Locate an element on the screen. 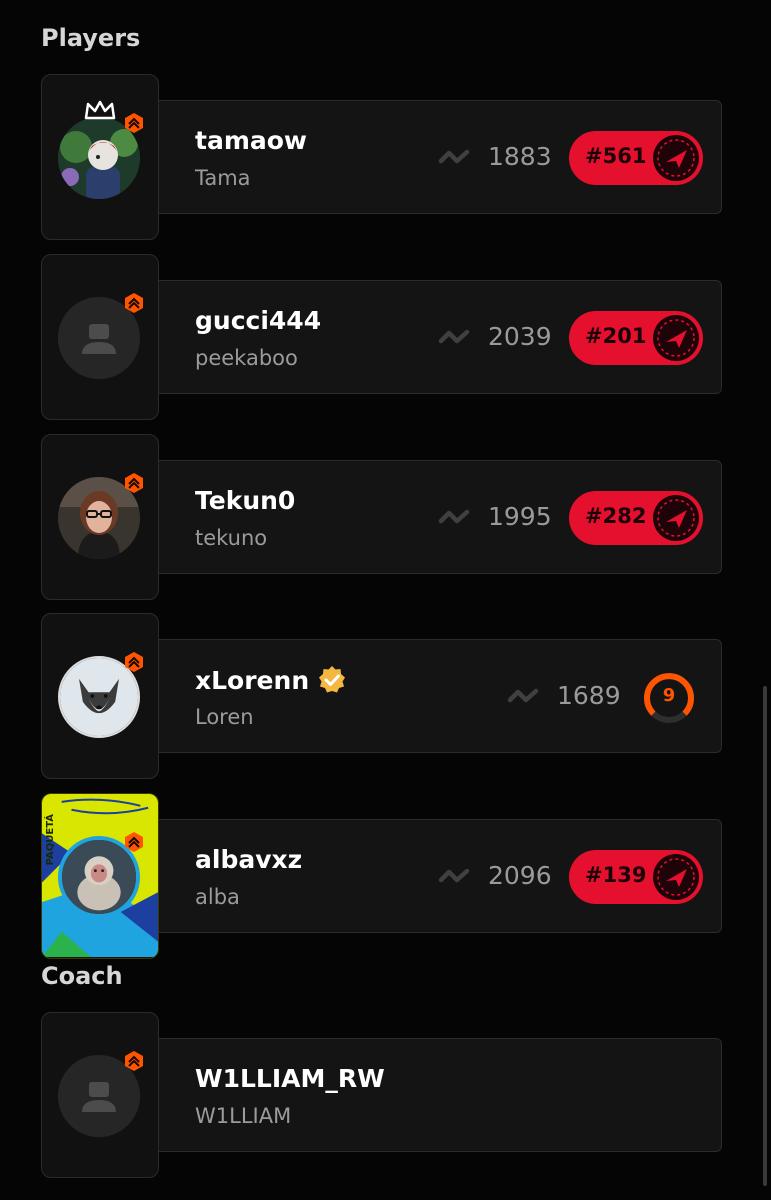 Image resolution: width=771 pixels, height=1200 pixels. rank-badge: #561 is located at coordinates (636, 158).